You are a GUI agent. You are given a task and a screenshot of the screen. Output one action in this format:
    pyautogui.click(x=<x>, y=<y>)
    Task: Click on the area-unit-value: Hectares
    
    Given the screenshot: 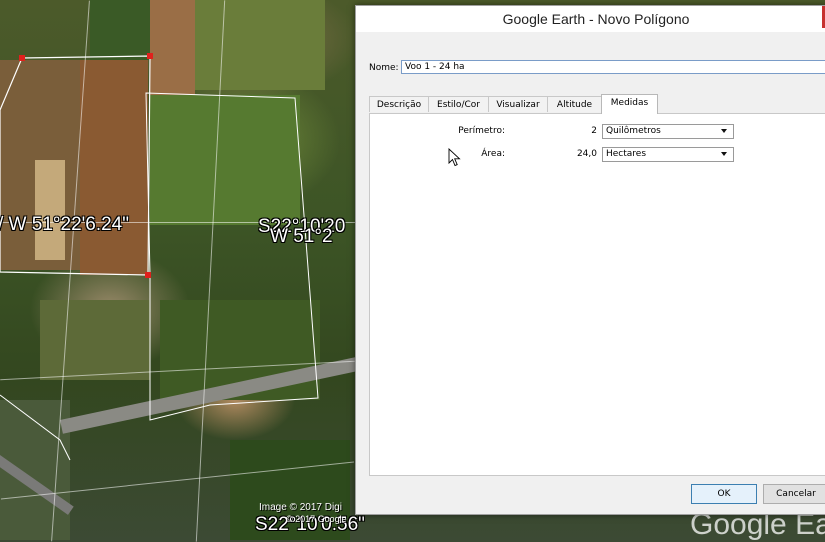 What is the action you would take?
    pyautogui.click(x=626, y=154)
    